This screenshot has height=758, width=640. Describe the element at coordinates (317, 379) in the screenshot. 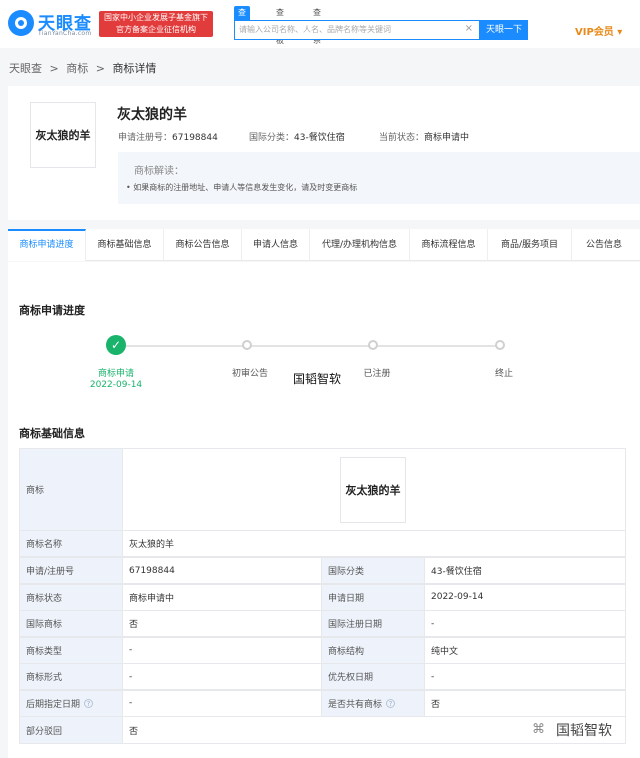

I see `watermark-text: 国韬智软` at that location.